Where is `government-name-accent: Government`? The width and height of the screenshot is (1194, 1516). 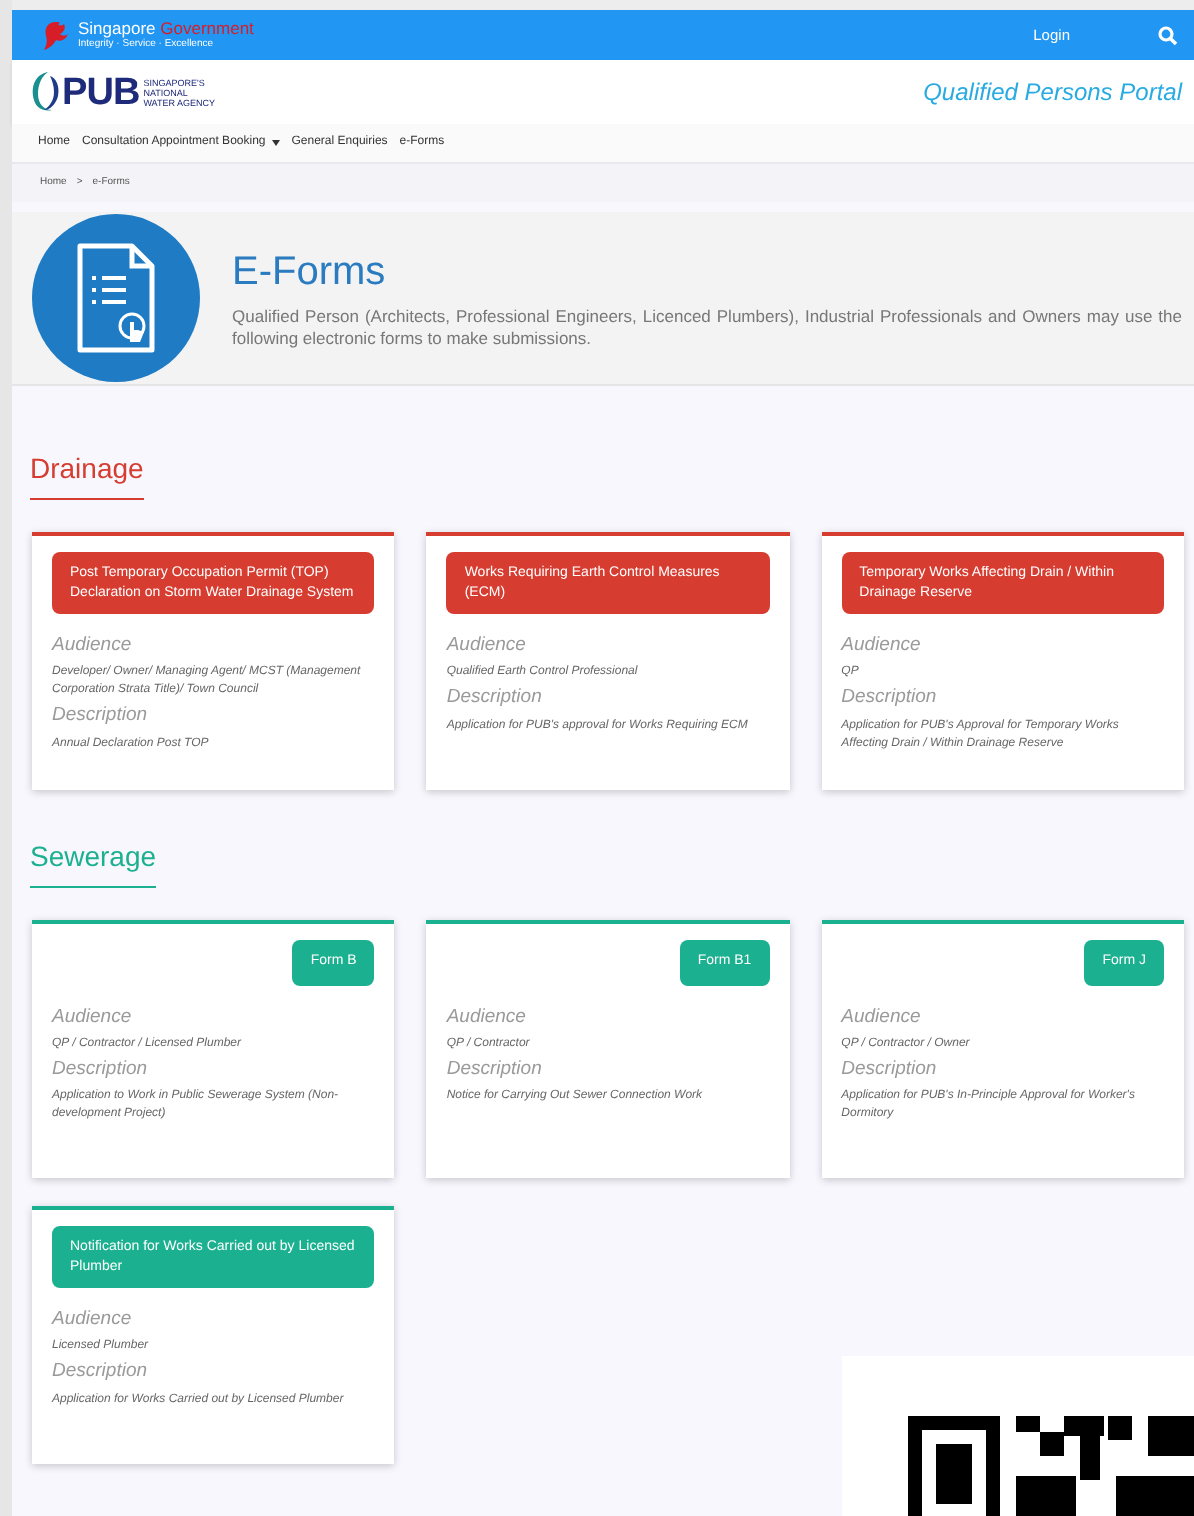
government-name-accent: Government is located at coordinates (207, 28).